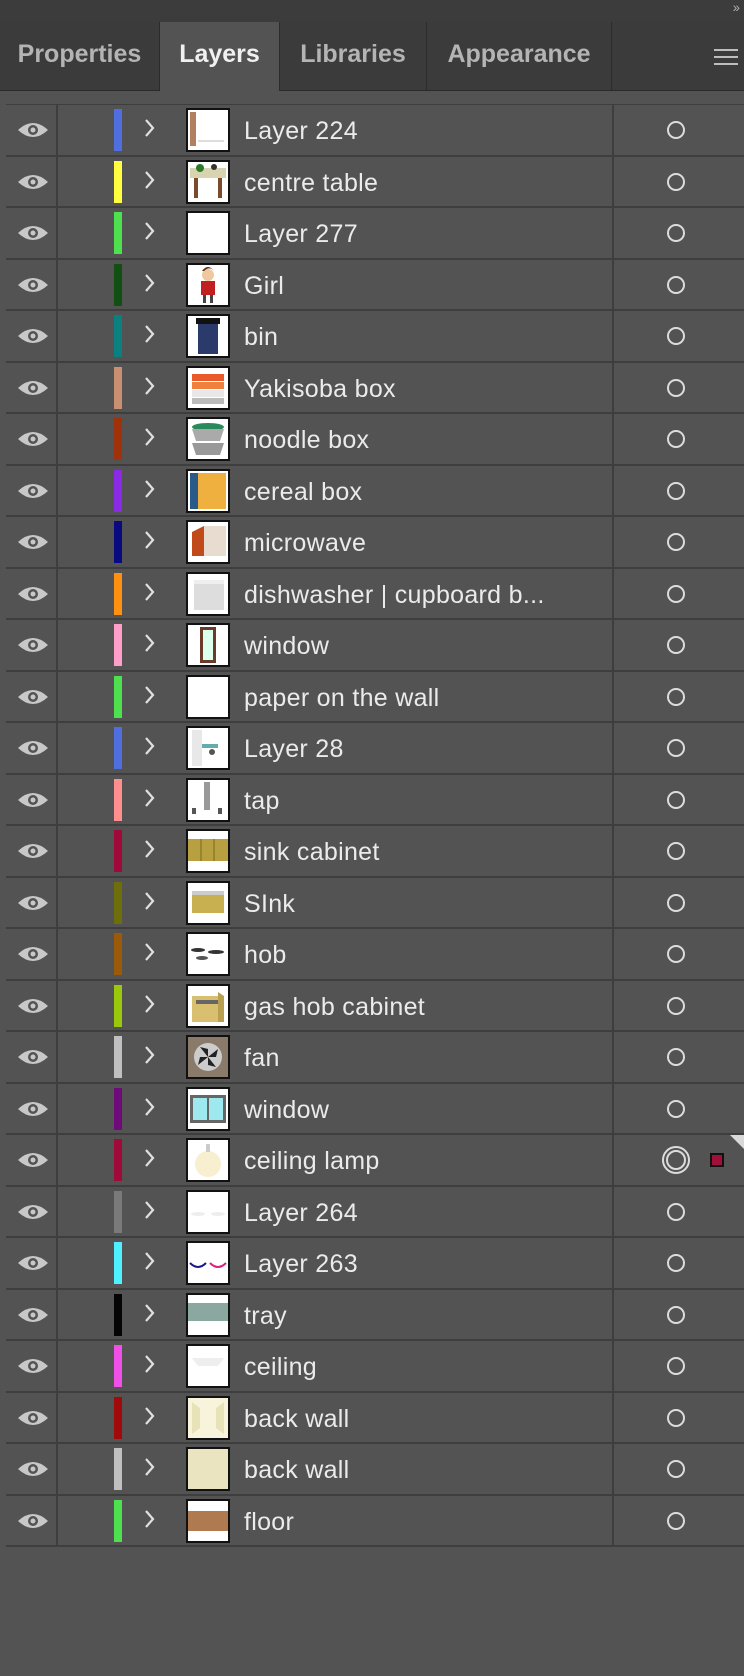 The height and width of the screenshot is (1676, 744). Describe the element at coordinates (353, 56) in the screenshot. I see `tab-libraries: Libraries` at that location.